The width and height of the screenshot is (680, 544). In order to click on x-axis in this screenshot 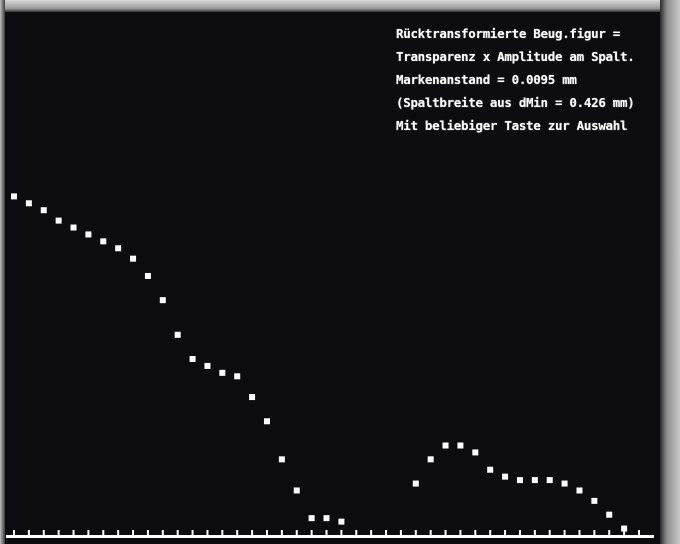, I will do `click(330, 534)`.